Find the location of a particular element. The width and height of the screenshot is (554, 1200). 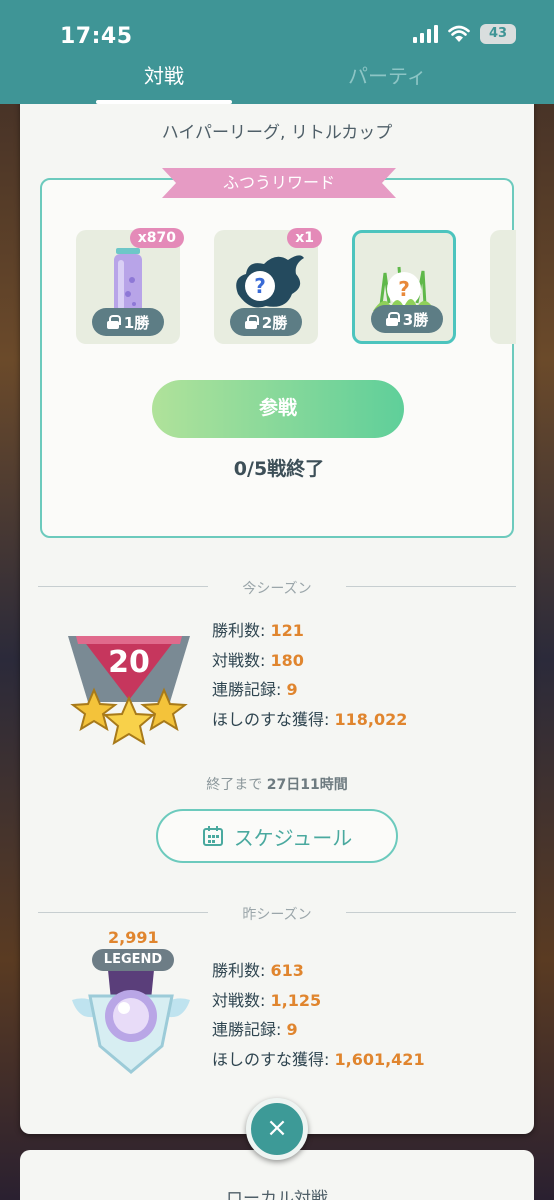

battles-done-count: 0/5戦終了 is located at coordinates (279, 469).